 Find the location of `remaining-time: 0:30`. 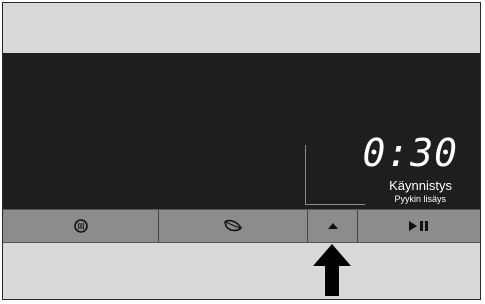

remaining-time: 0:30 is located at coordinates (410, 153).